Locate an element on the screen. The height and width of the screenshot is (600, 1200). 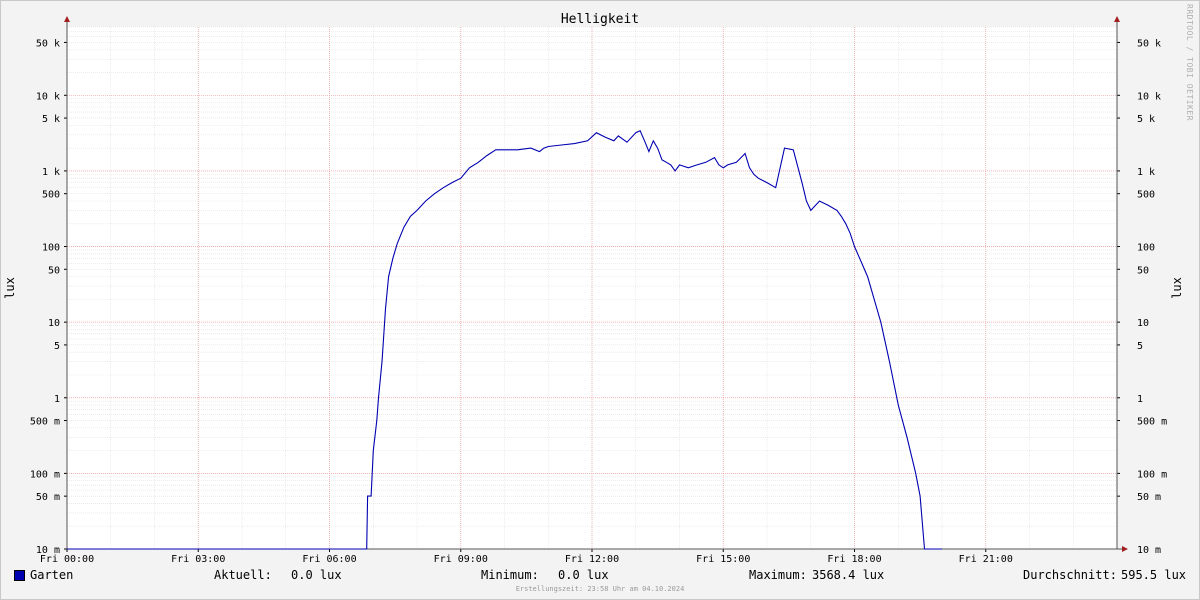
creation-timestamp: Erstellungszeit: 23:58 Uhr am 04.10.2024 is located at coordinates (600, 589).